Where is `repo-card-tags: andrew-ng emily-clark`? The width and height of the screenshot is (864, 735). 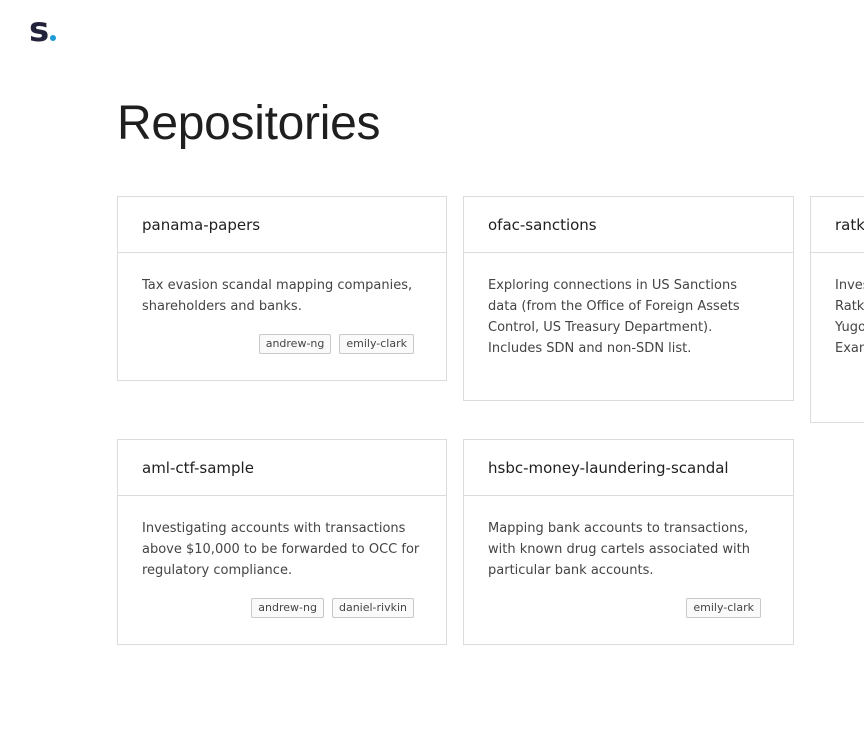
repo-card-tags: andrew-ng emily-clark is located at coordinates (336, 344).